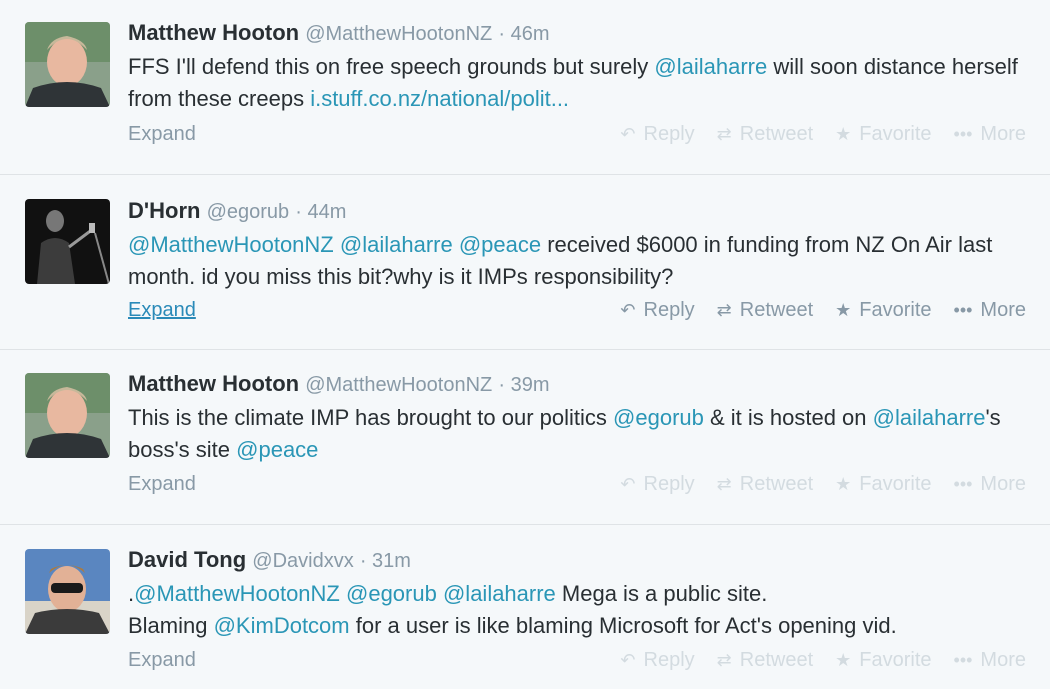 The width and height of the screenshot is (1050, 689). I want to click on tweet-timestamp: · 39m, so click(523, 385).